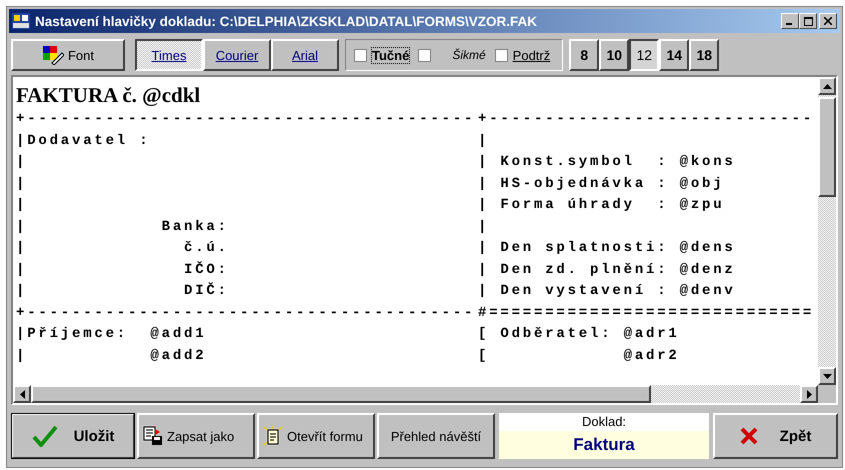 This screenshot has height=470, width=845. What do you see at coordinates (607, 291) in the screenshot?
I see `template-text: | Den vystavení : @denv` at bounding box center [607, 291].